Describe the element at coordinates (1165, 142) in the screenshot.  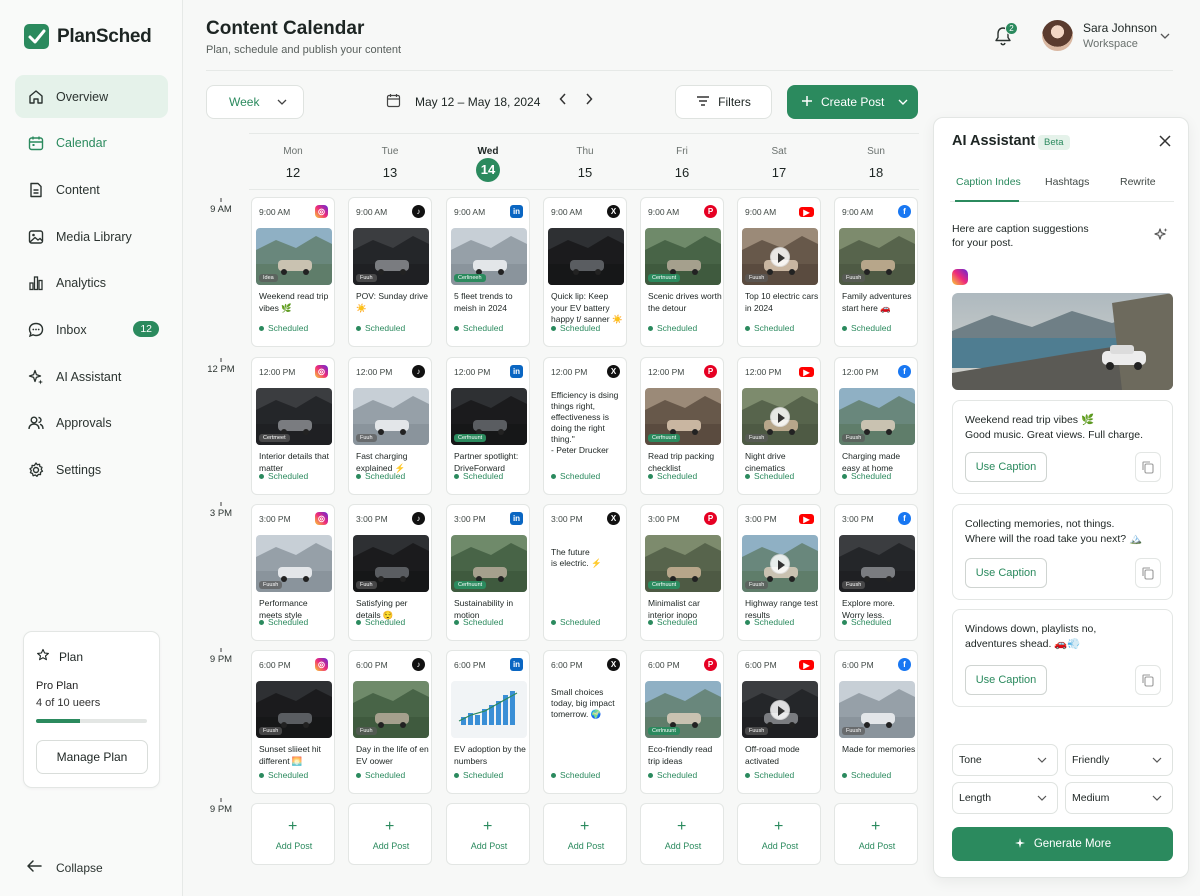
I see `close-icon` at that location.